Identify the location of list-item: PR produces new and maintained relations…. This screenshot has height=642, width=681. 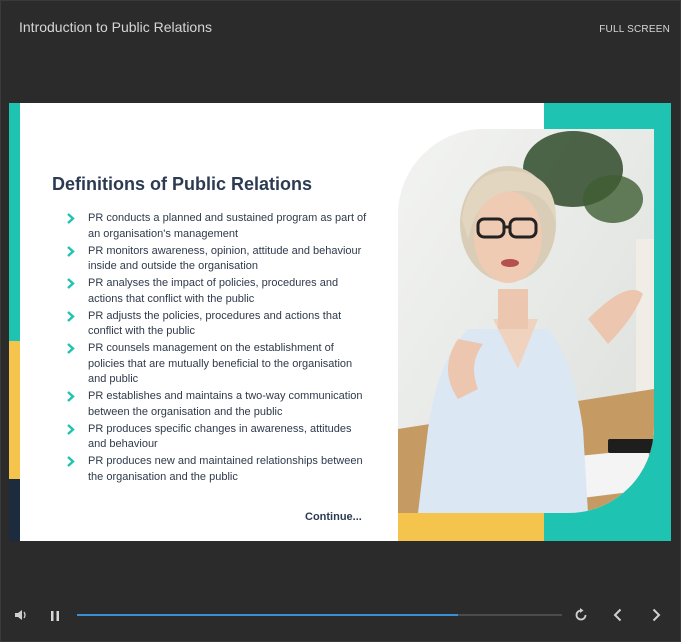
(217, 469).